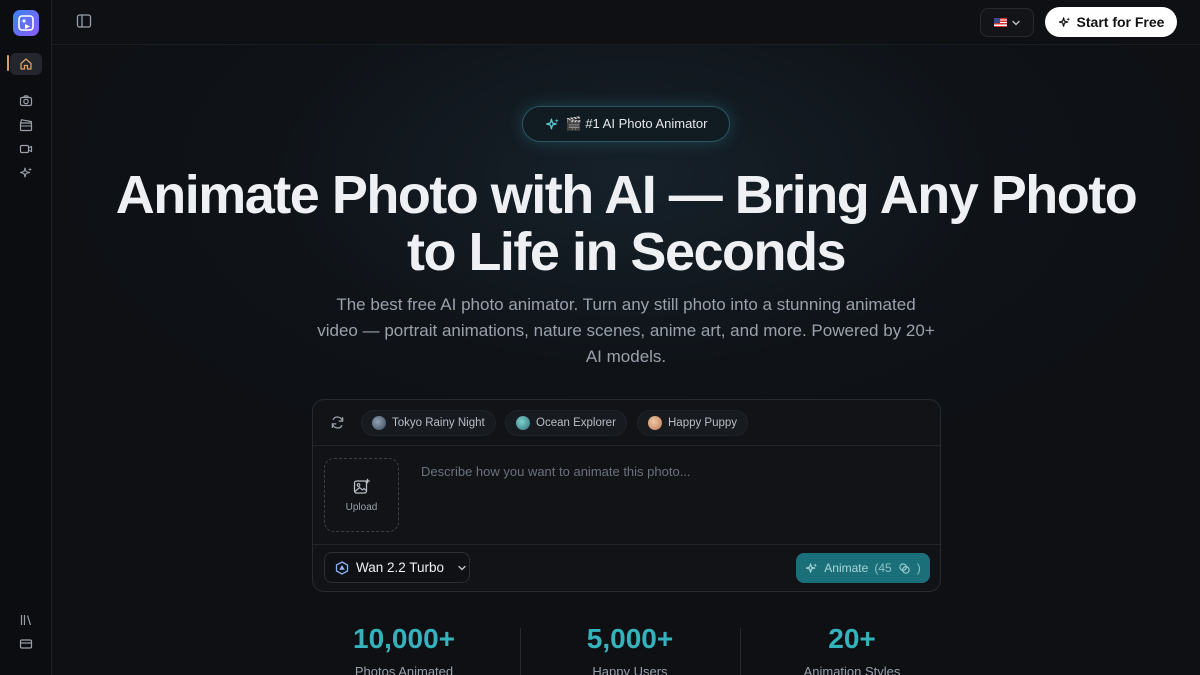 This screenshot has width=1200, height=675. I want to click on app-logo, so click(26, 23).